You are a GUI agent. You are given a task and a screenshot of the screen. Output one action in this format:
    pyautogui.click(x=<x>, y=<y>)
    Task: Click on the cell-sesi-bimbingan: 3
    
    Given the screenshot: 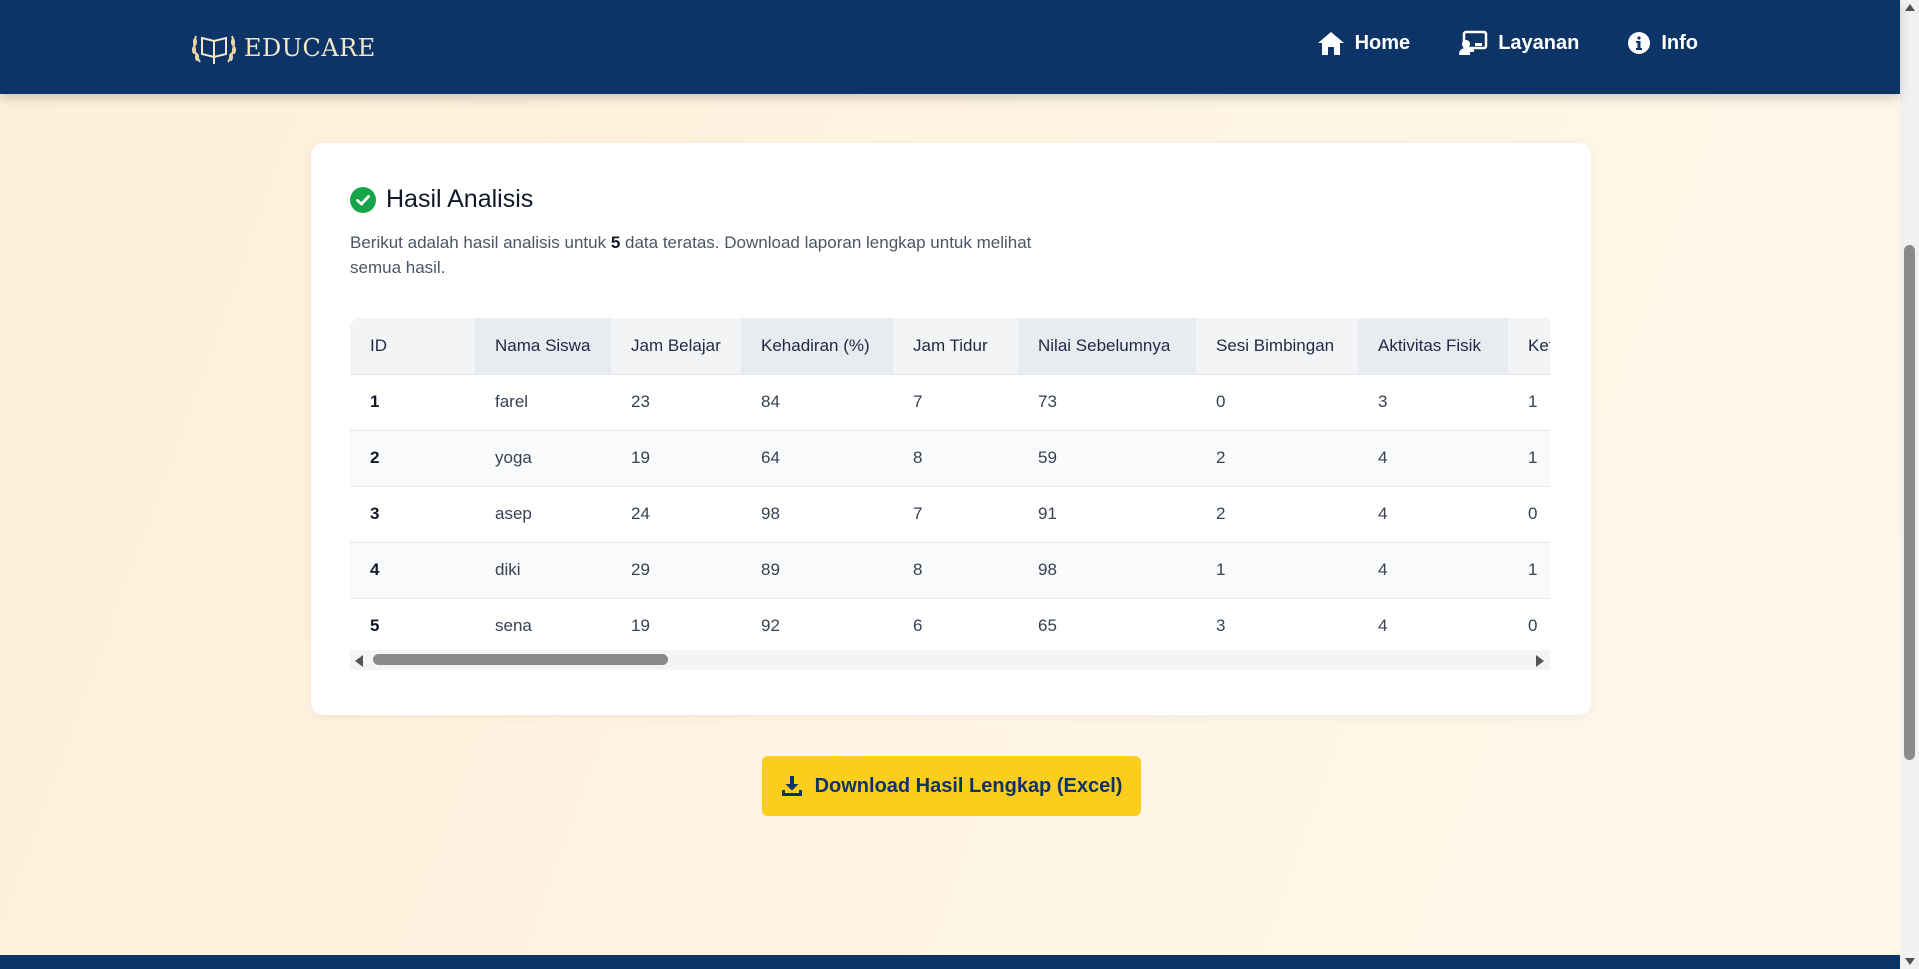 What is the action you would take?
    pyautogui.click(x=1277, y=624)
    